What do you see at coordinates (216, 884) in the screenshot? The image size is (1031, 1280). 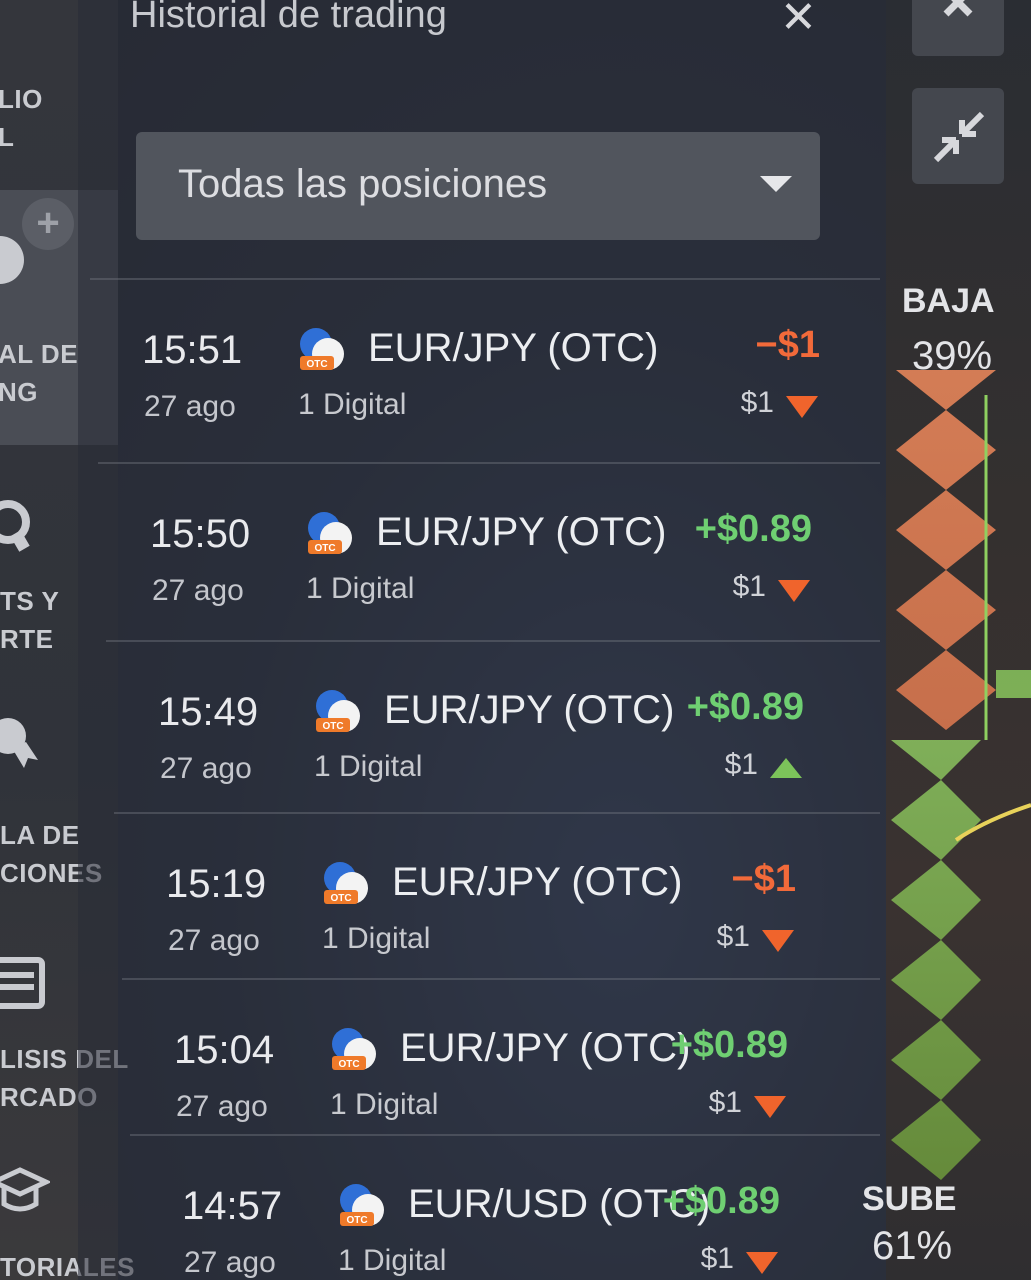 I see `trade-time: 15:19` at bounding box center [216, 884].